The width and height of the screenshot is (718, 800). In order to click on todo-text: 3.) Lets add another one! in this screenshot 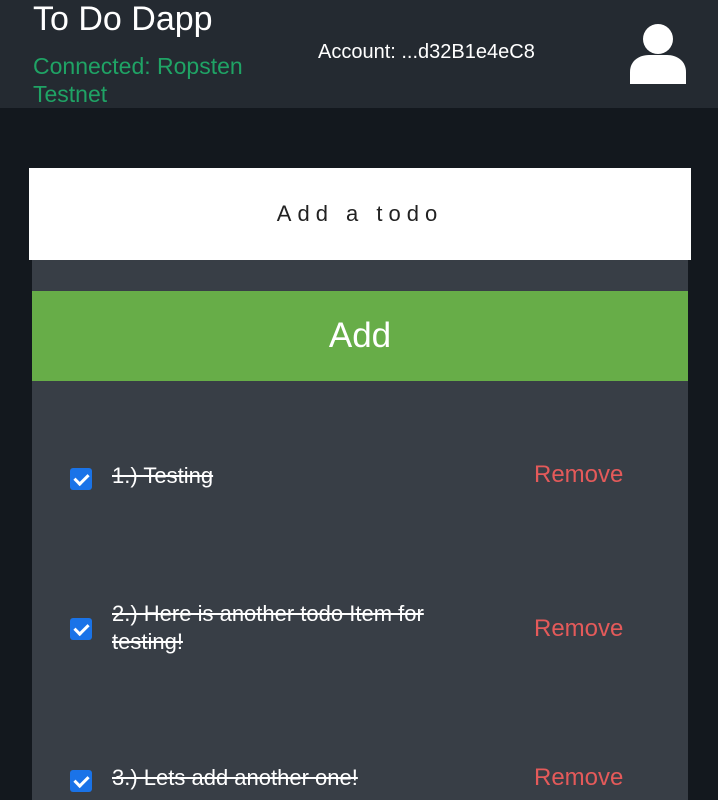, I will do `click(235, 777)`.